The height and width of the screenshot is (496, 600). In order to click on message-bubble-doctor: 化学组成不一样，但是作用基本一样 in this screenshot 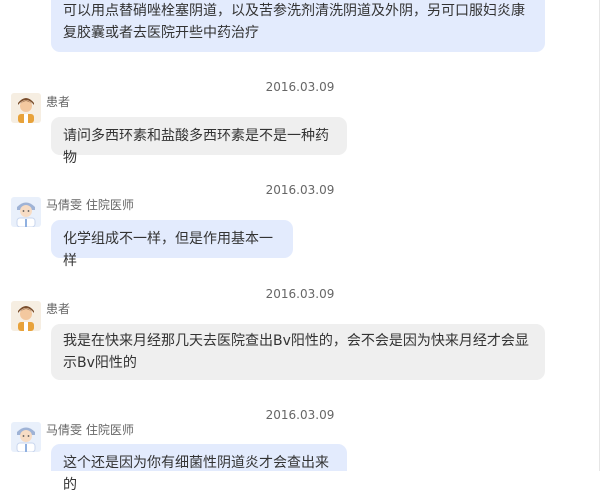, I will do `click(172, 244)`.